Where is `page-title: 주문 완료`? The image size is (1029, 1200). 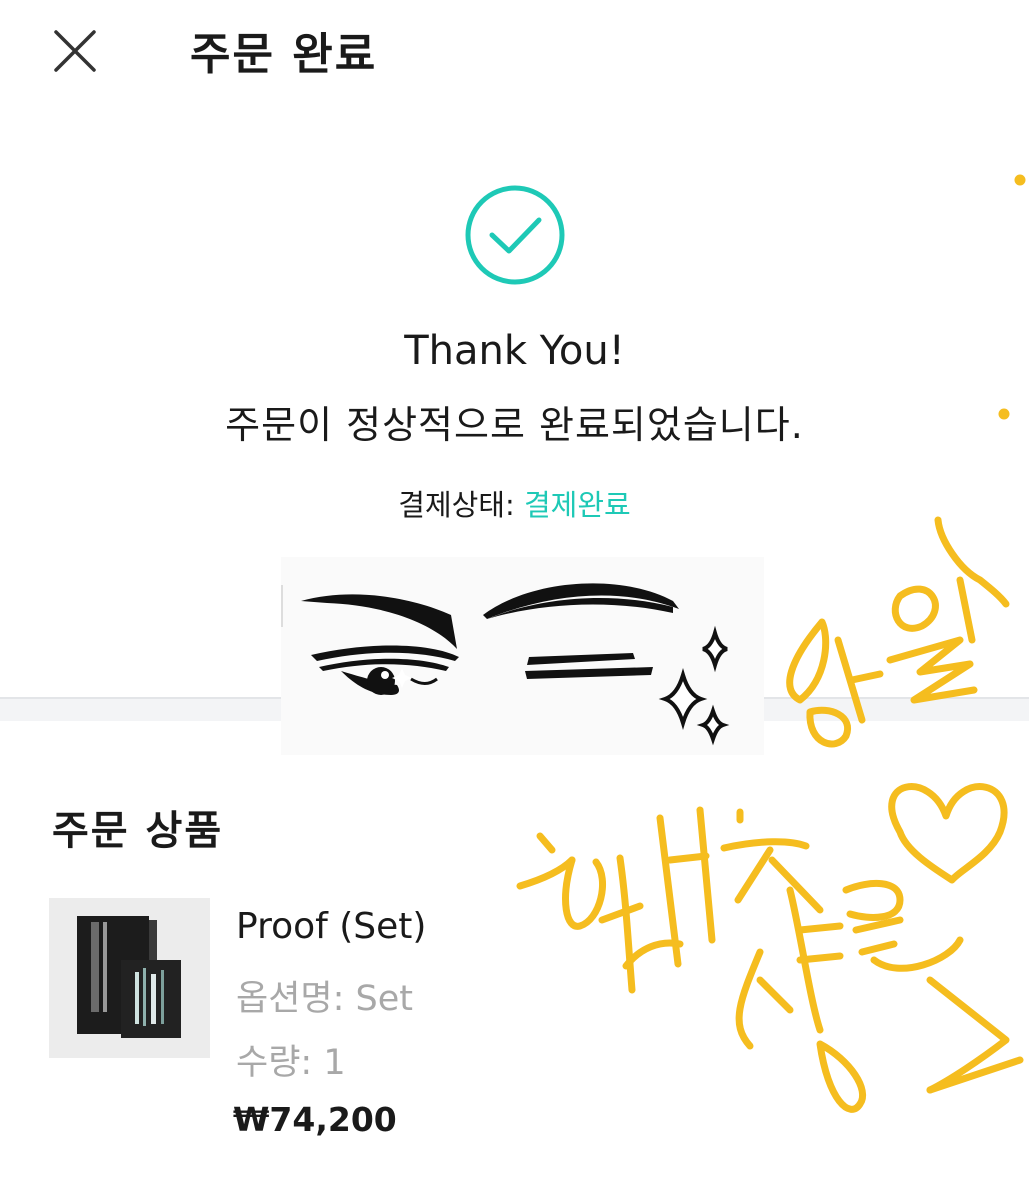
page-title: 주문 완료 is located at coordinates (284, 54).